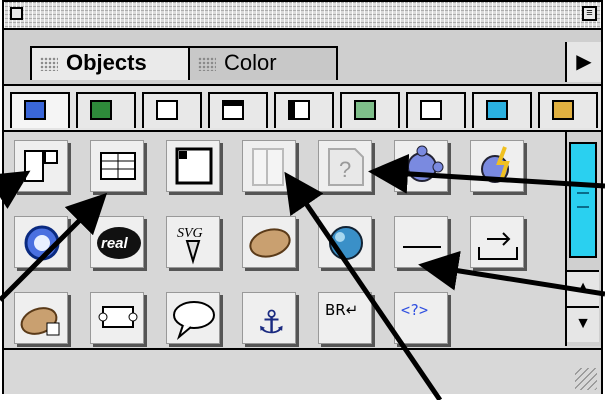 This screenshot has width=605, height=400. I want to click on category-tab-invisibles, so click(370, 110).